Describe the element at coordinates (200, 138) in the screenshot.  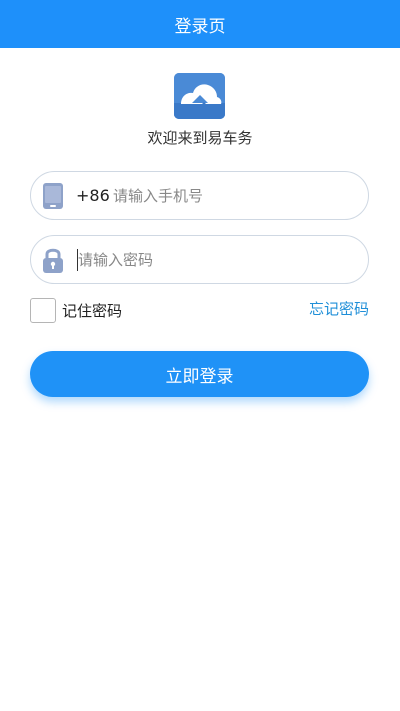
I see `welcome-text: 欢迎来到易车务` at that location.